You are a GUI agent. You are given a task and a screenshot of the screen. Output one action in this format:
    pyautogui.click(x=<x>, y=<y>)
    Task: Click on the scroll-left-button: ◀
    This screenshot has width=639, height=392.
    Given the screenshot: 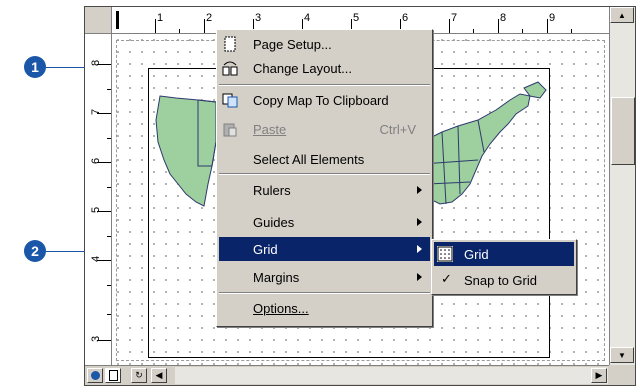 What is the action you would take?
    pyautogui.click(x=159, y=375)
    